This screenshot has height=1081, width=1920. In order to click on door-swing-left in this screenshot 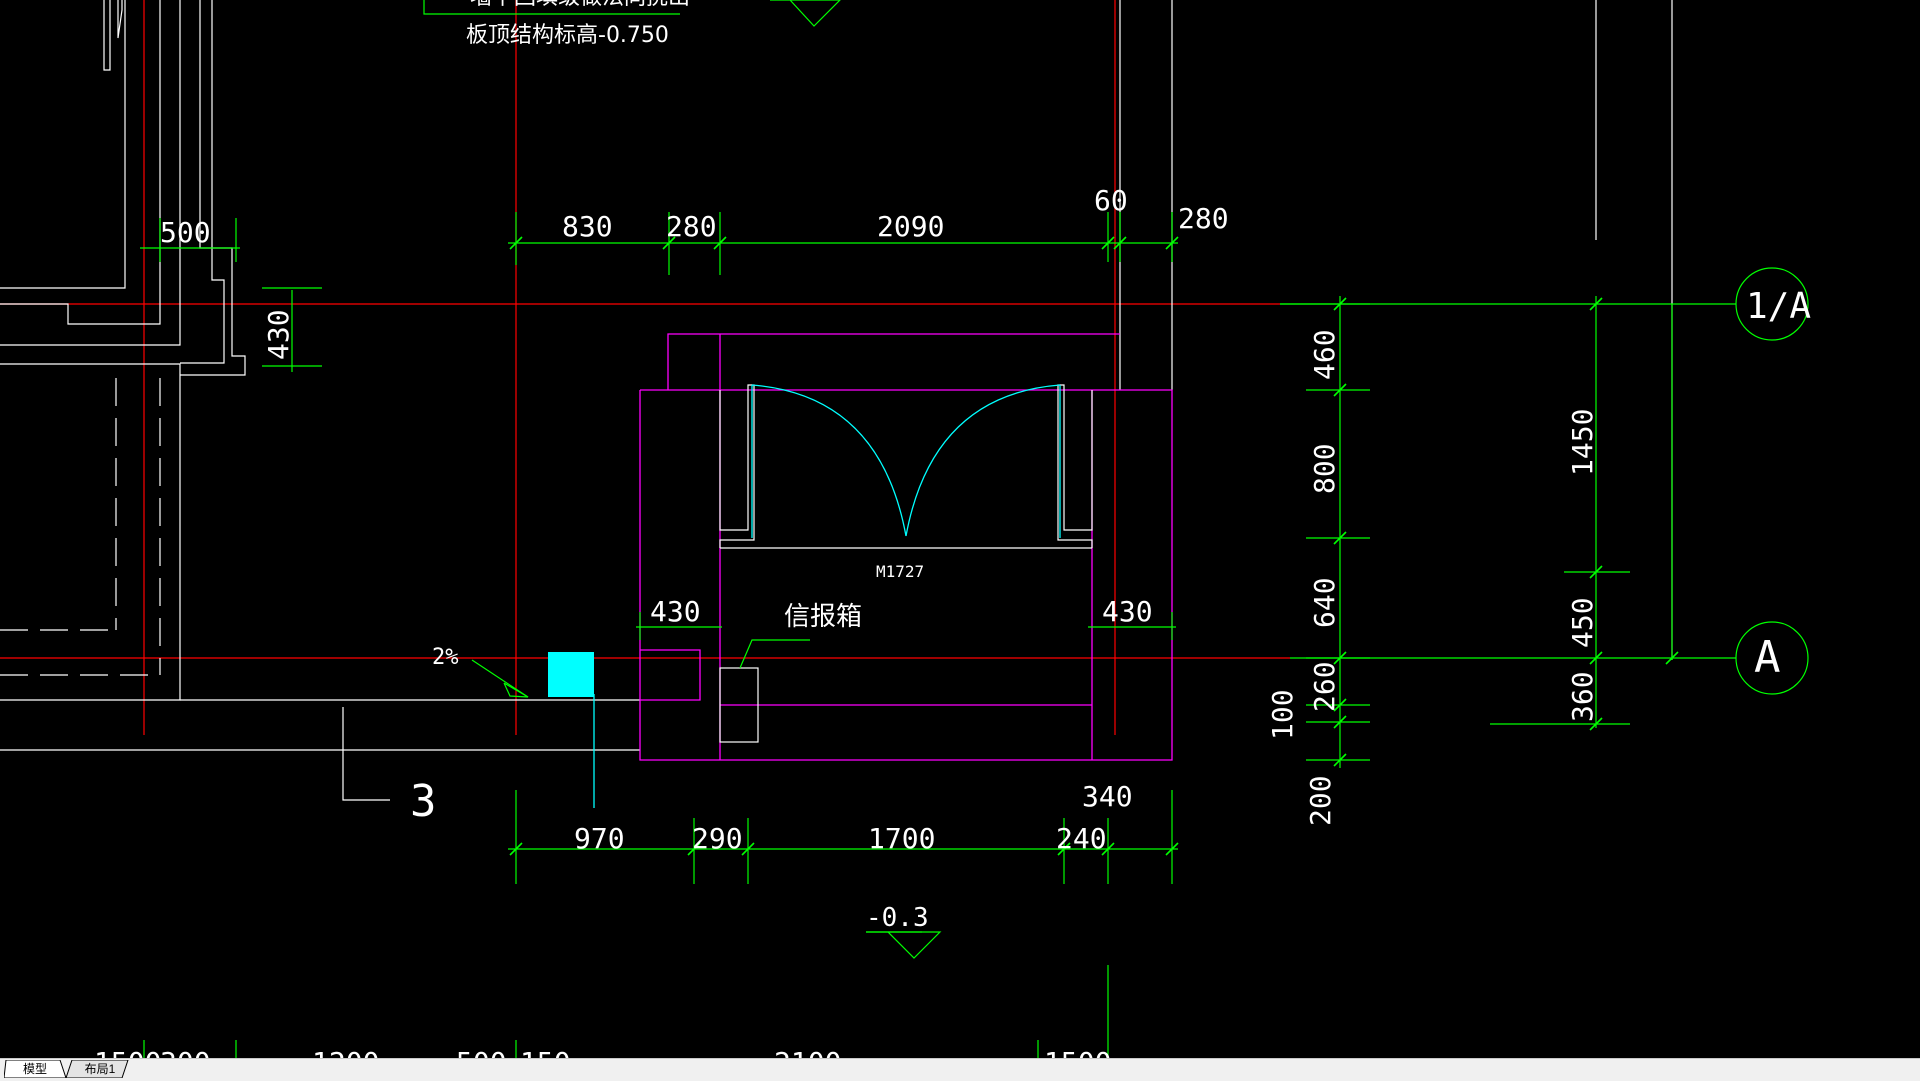, I will do `click(829, 460)`.